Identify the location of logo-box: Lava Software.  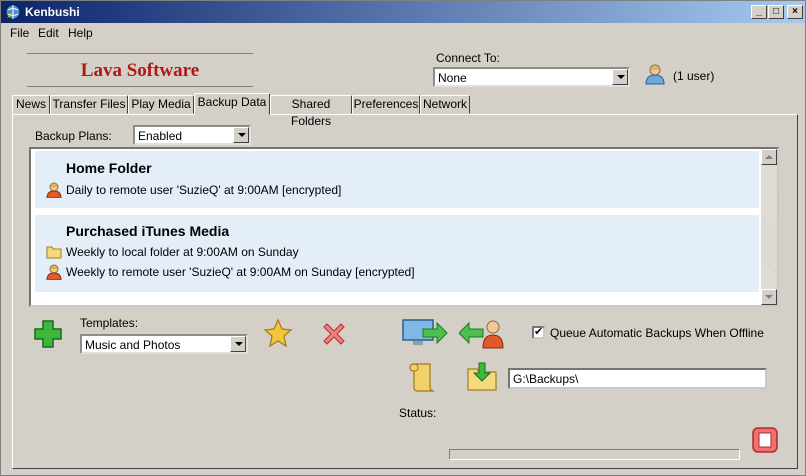
(140, 70).